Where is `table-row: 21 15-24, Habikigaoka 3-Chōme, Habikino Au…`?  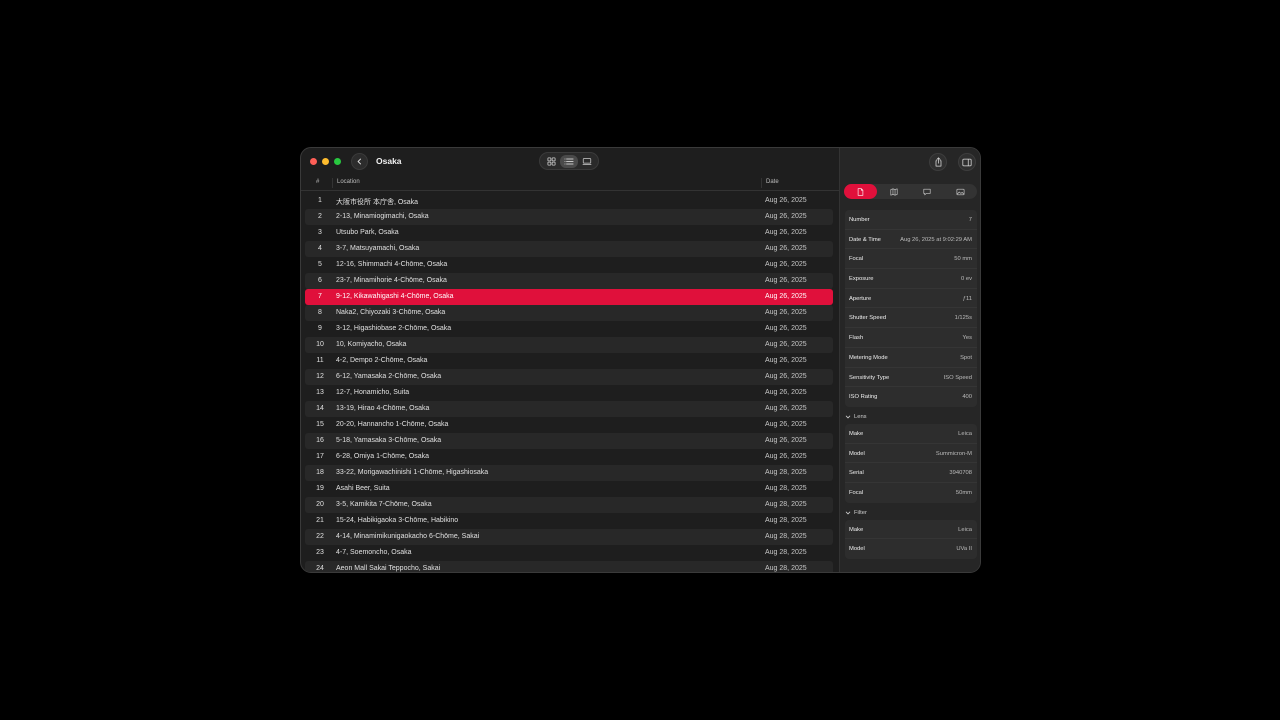
table-row: 21 15-24, Habikigaoka 3-Chōme, Habikino Au… is located at coordinates (569, 521).